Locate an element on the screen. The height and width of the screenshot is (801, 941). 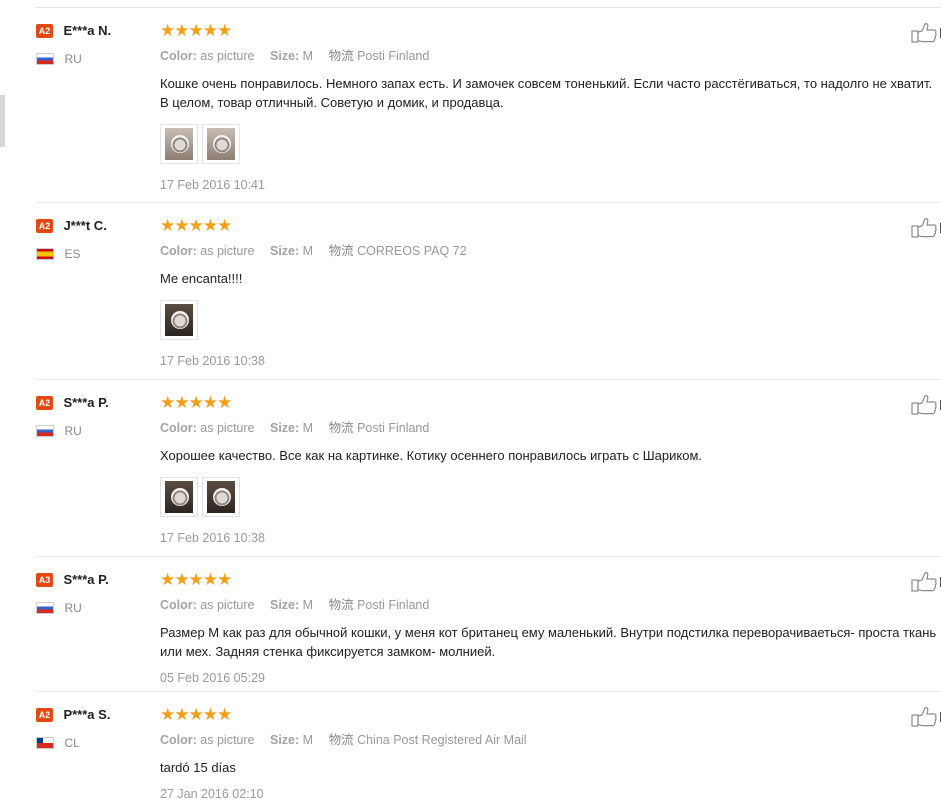
reviewer-info: A2 S***a P. RU is located at coordinates (72, 416).